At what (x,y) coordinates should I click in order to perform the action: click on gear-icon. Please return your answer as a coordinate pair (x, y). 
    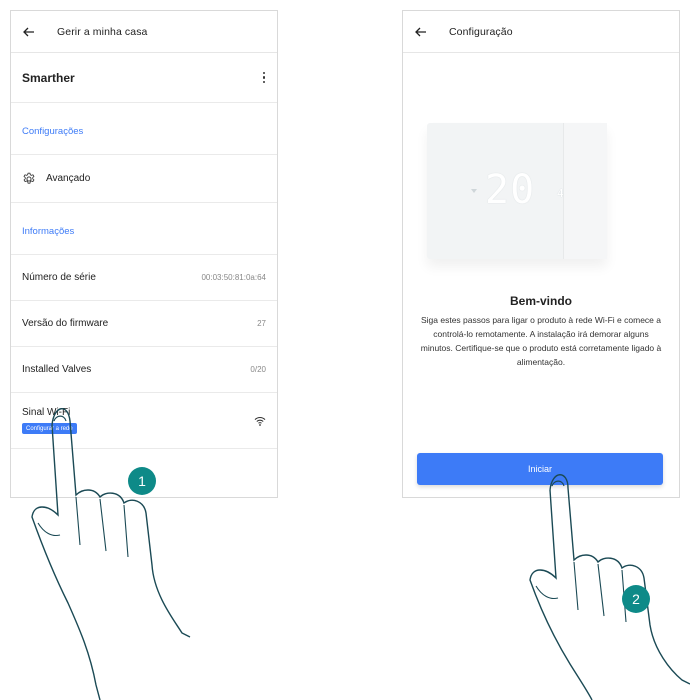
    Looking at the image, I should click on (29, 179).